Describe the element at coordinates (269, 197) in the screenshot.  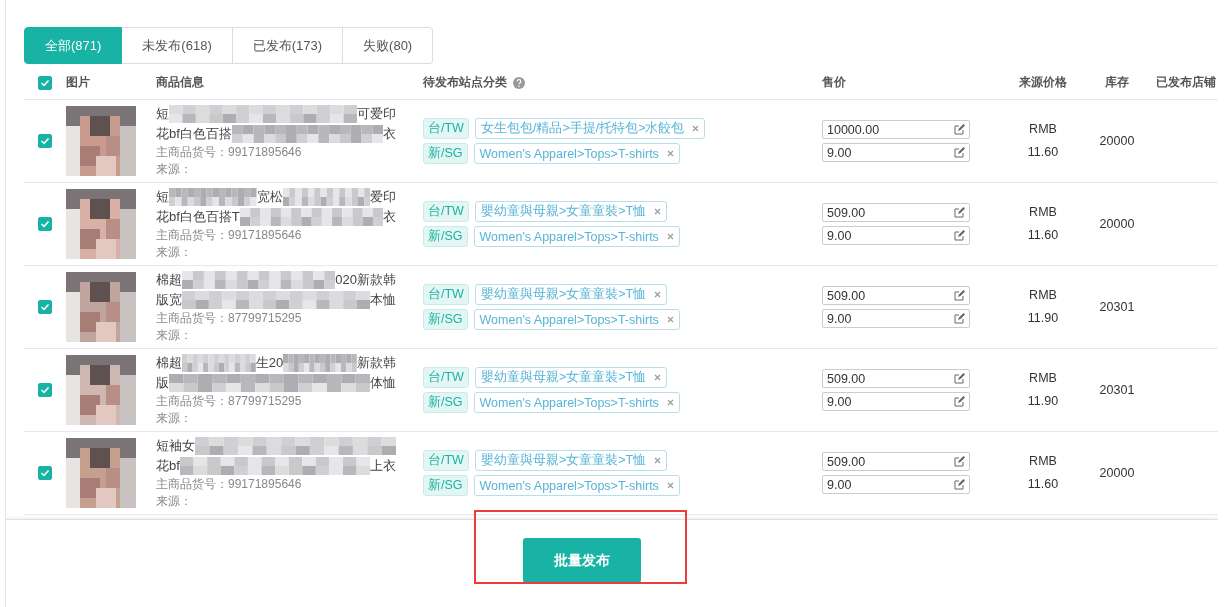
I see `product-title: 宽松` at that location.